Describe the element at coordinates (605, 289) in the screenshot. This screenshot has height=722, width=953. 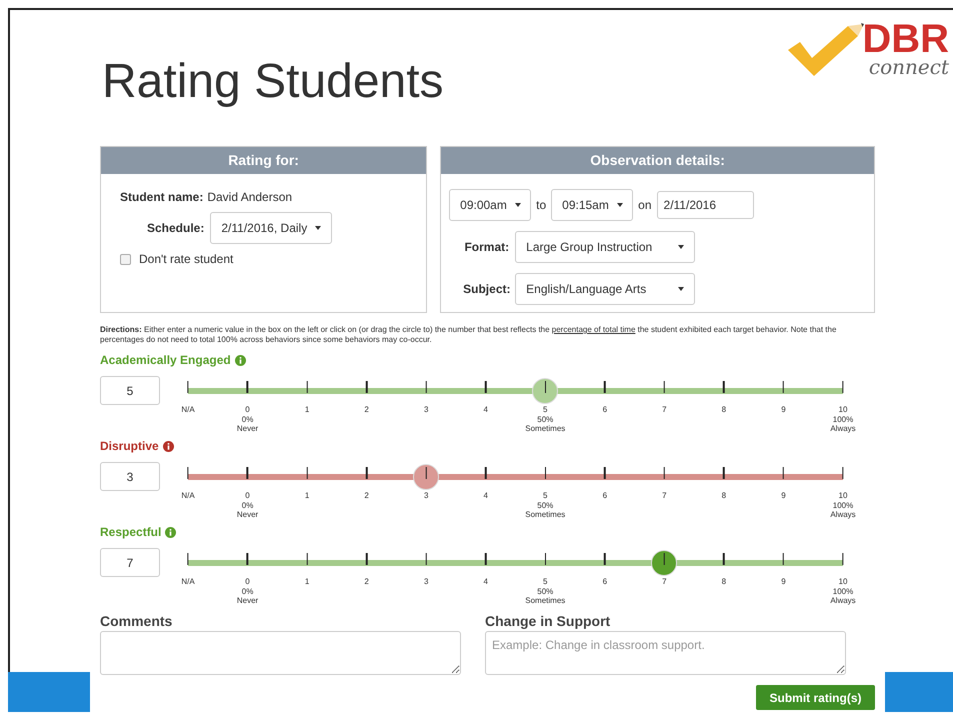
I see `subject-select: English/Language Arts` at that location.